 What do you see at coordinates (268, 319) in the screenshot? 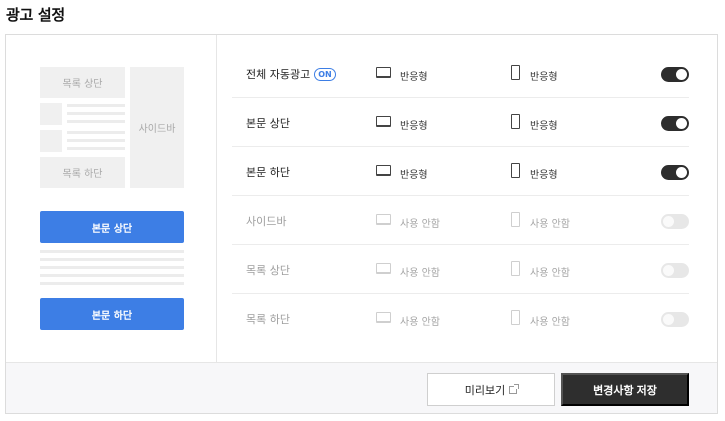
I see `row-label: 목록 하단` at bounding box center [268, 319].